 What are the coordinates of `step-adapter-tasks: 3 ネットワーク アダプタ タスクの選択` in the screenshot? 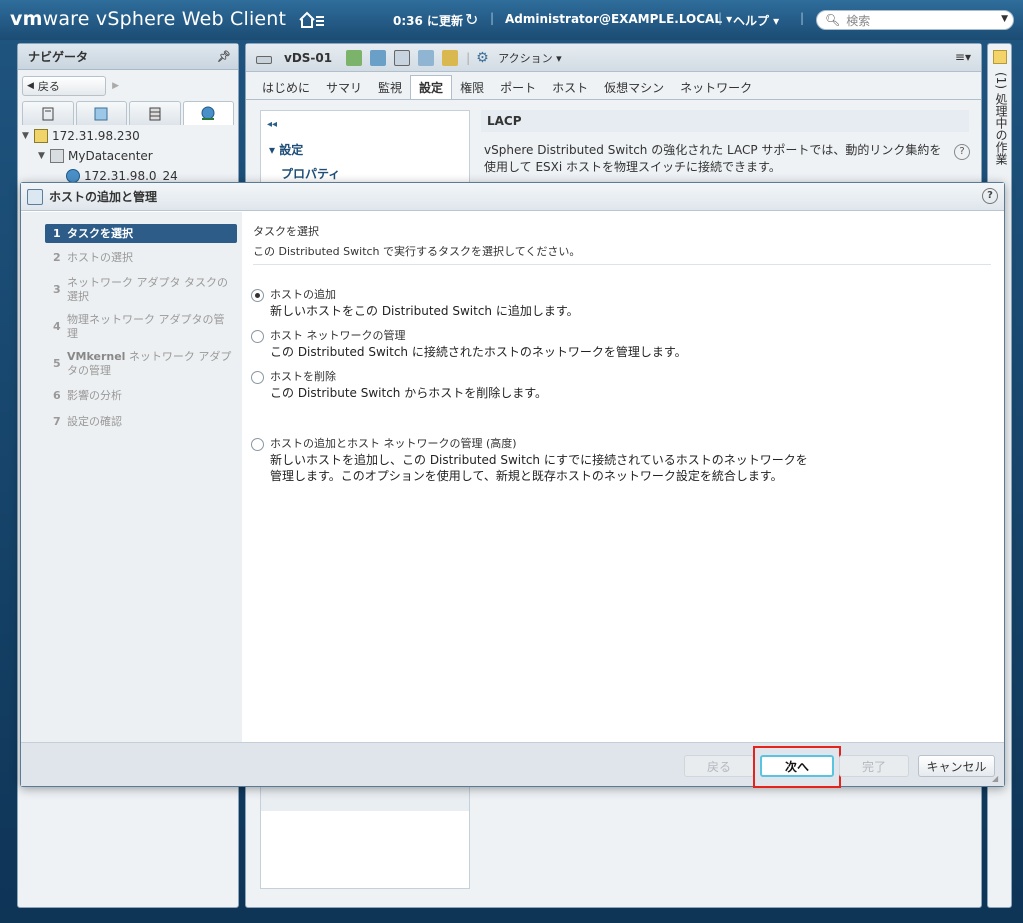 It's located at (140, 289).